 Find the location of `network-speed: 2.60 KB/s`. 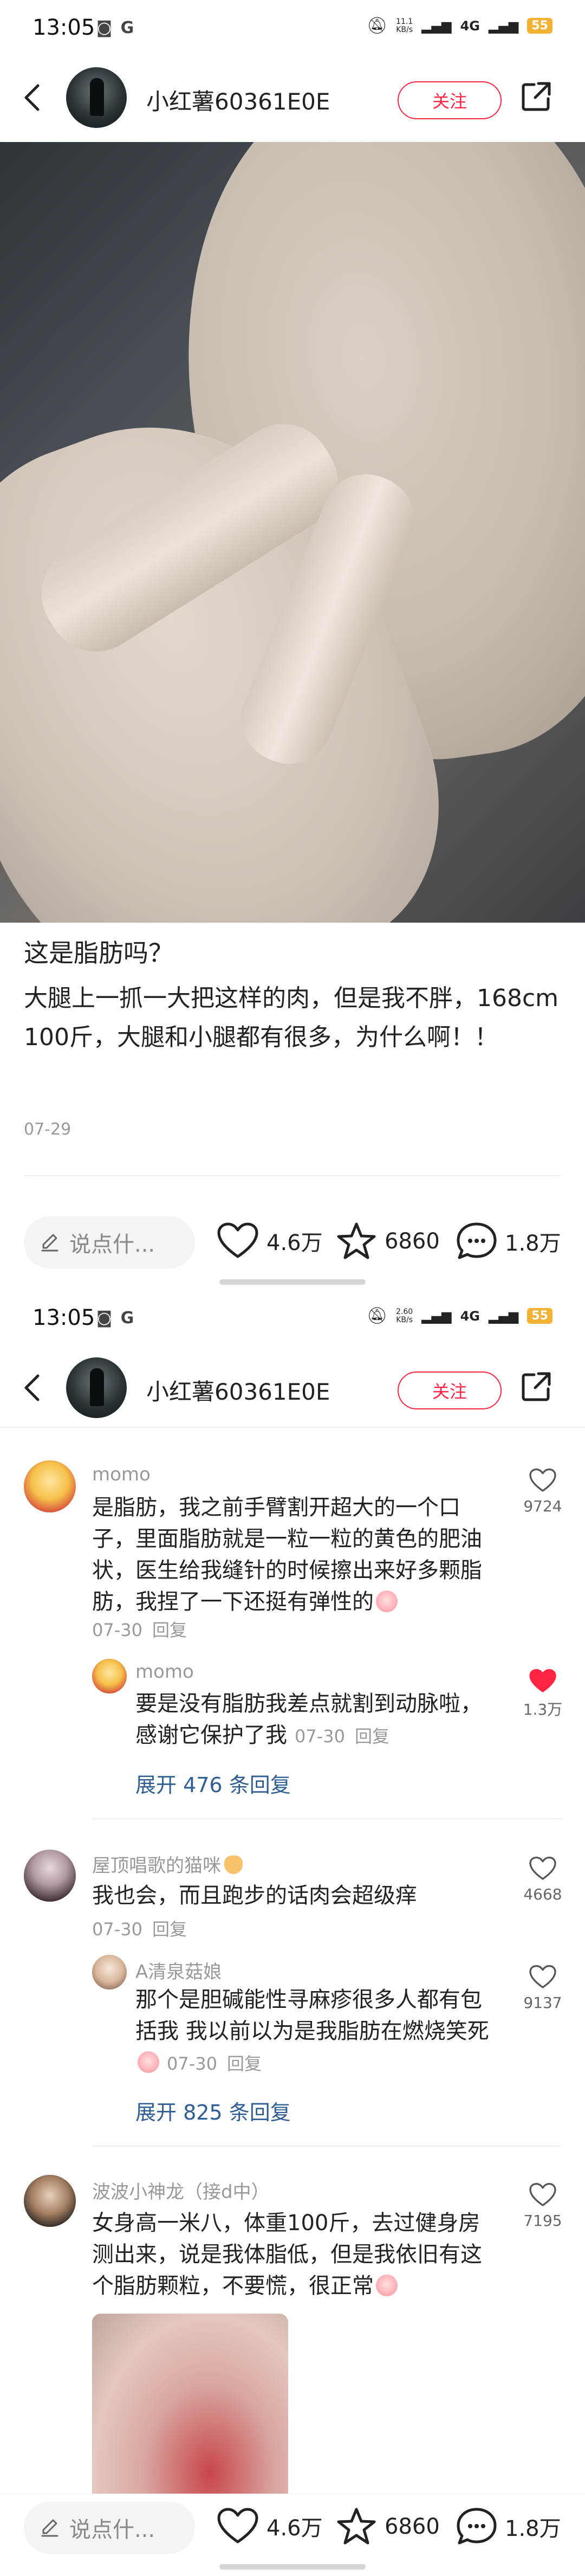

network-speed: 2.60 KB/s is located at coordinates (404, 1315).